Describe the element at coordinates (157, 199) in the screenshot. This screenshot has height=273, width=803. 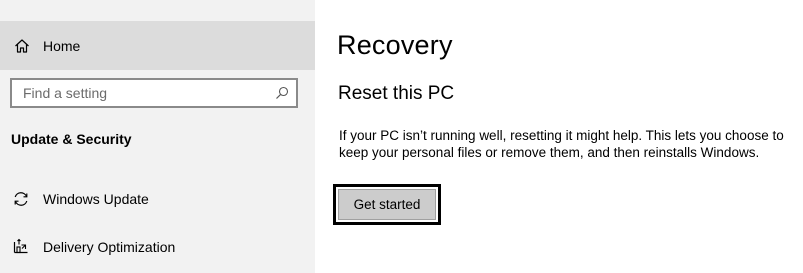
I see `sidebar-item-windows-update: Windows Update` at that location.